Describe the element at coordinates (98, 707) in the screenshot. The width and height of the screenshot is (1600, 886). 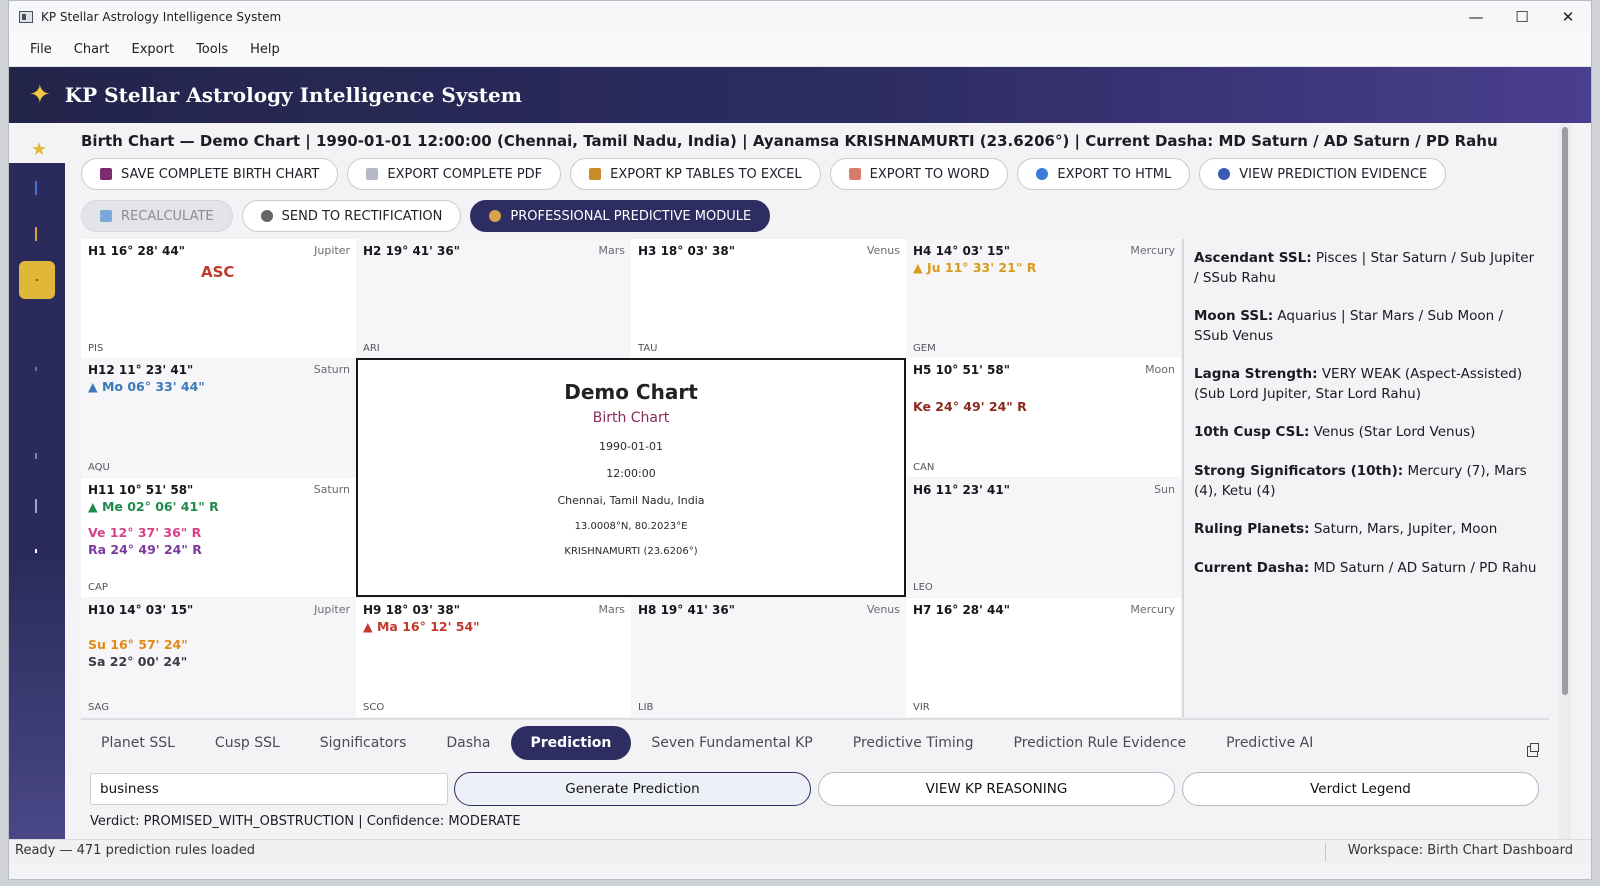
I see `house-sign: SAG` at that location.